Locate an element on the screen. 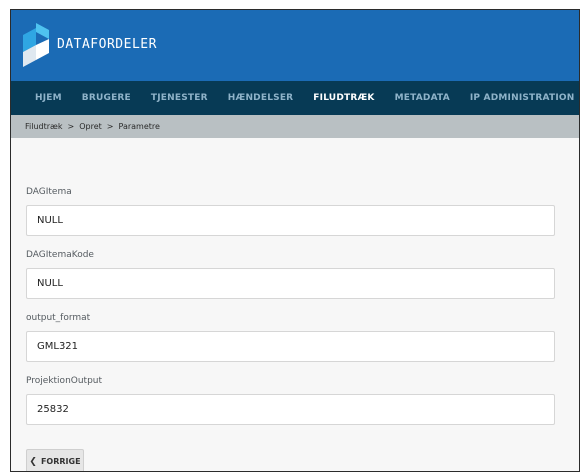 This screenshot has height=473, width=581. nav-item-metadata: METADATA is located at coordinates (422, 98).